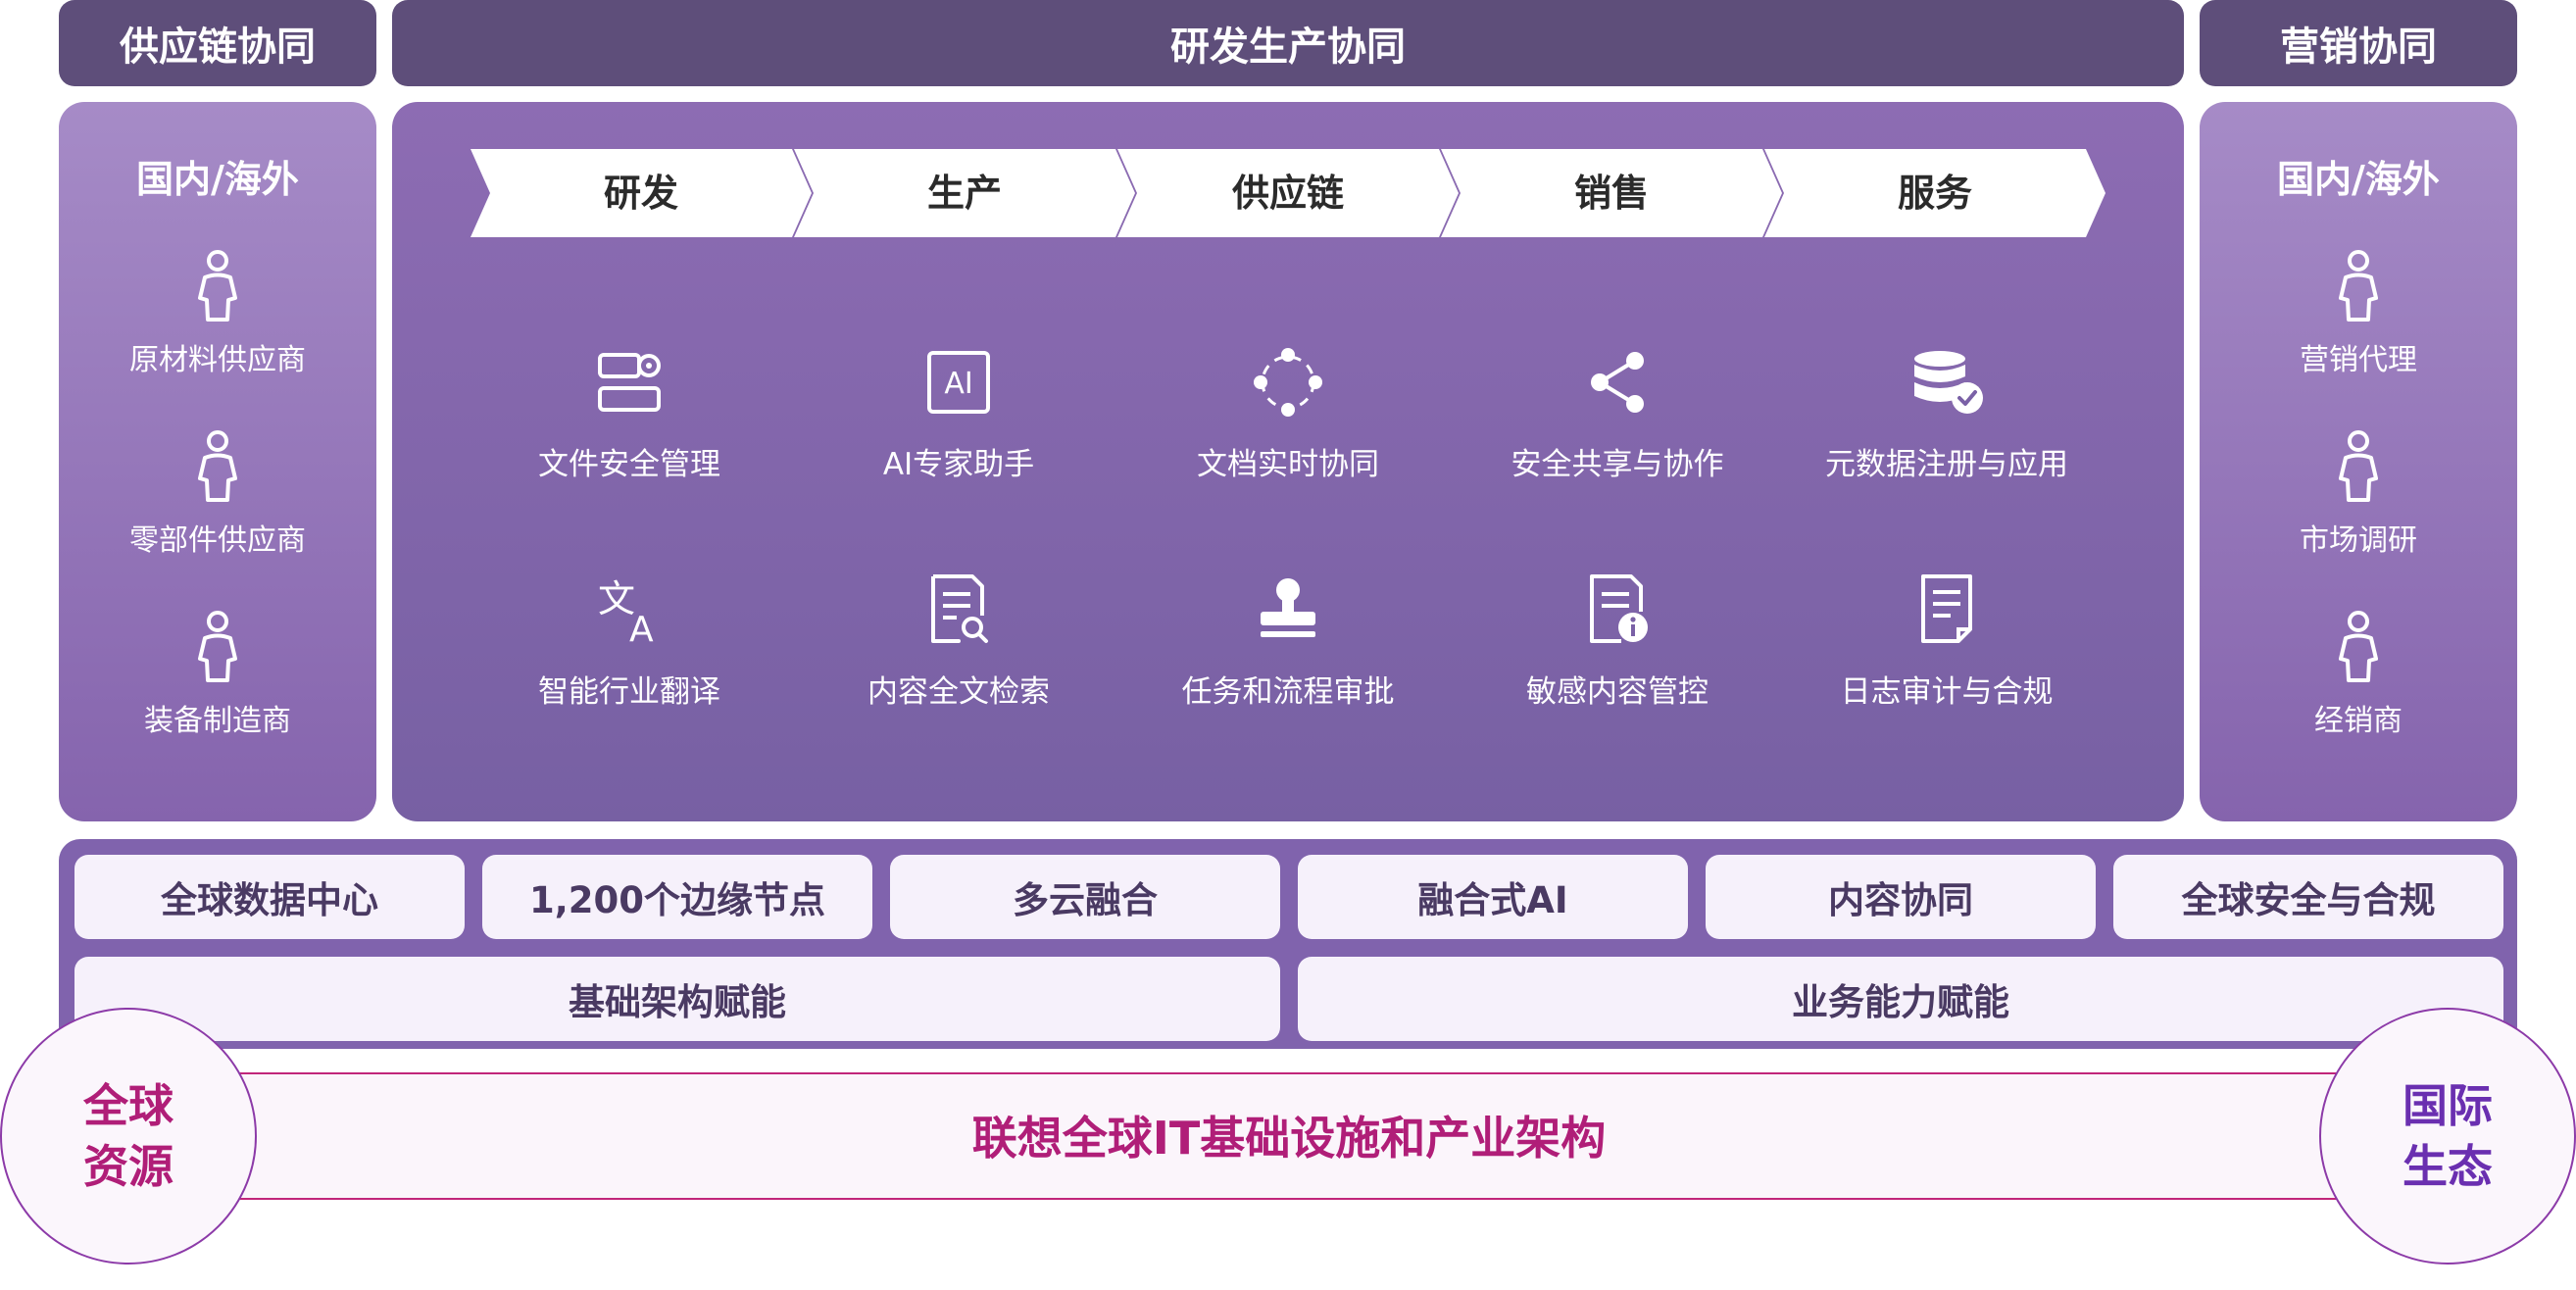  I want to click on database-check-icon, so click(1948, 382).